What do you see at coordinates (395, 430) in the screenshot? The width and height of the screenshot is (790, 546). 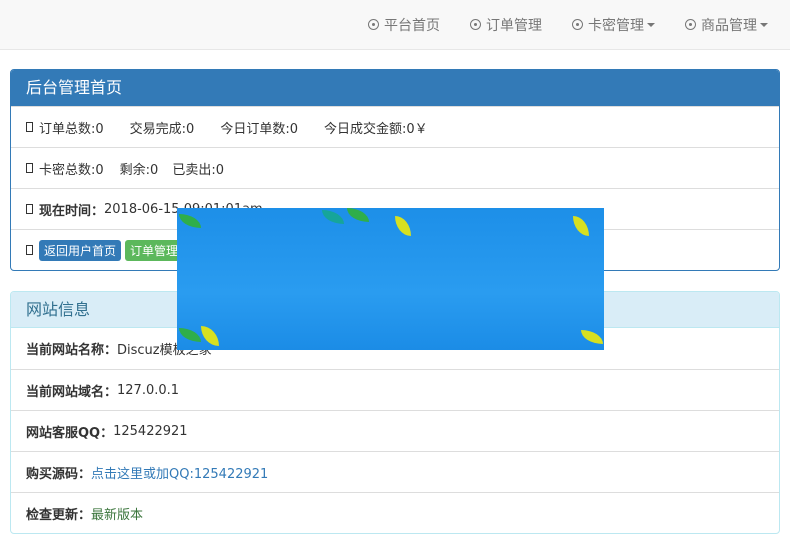 I see `site-qq-row: 网站客服QQ： 125422921` at bounding box center [395, 430].